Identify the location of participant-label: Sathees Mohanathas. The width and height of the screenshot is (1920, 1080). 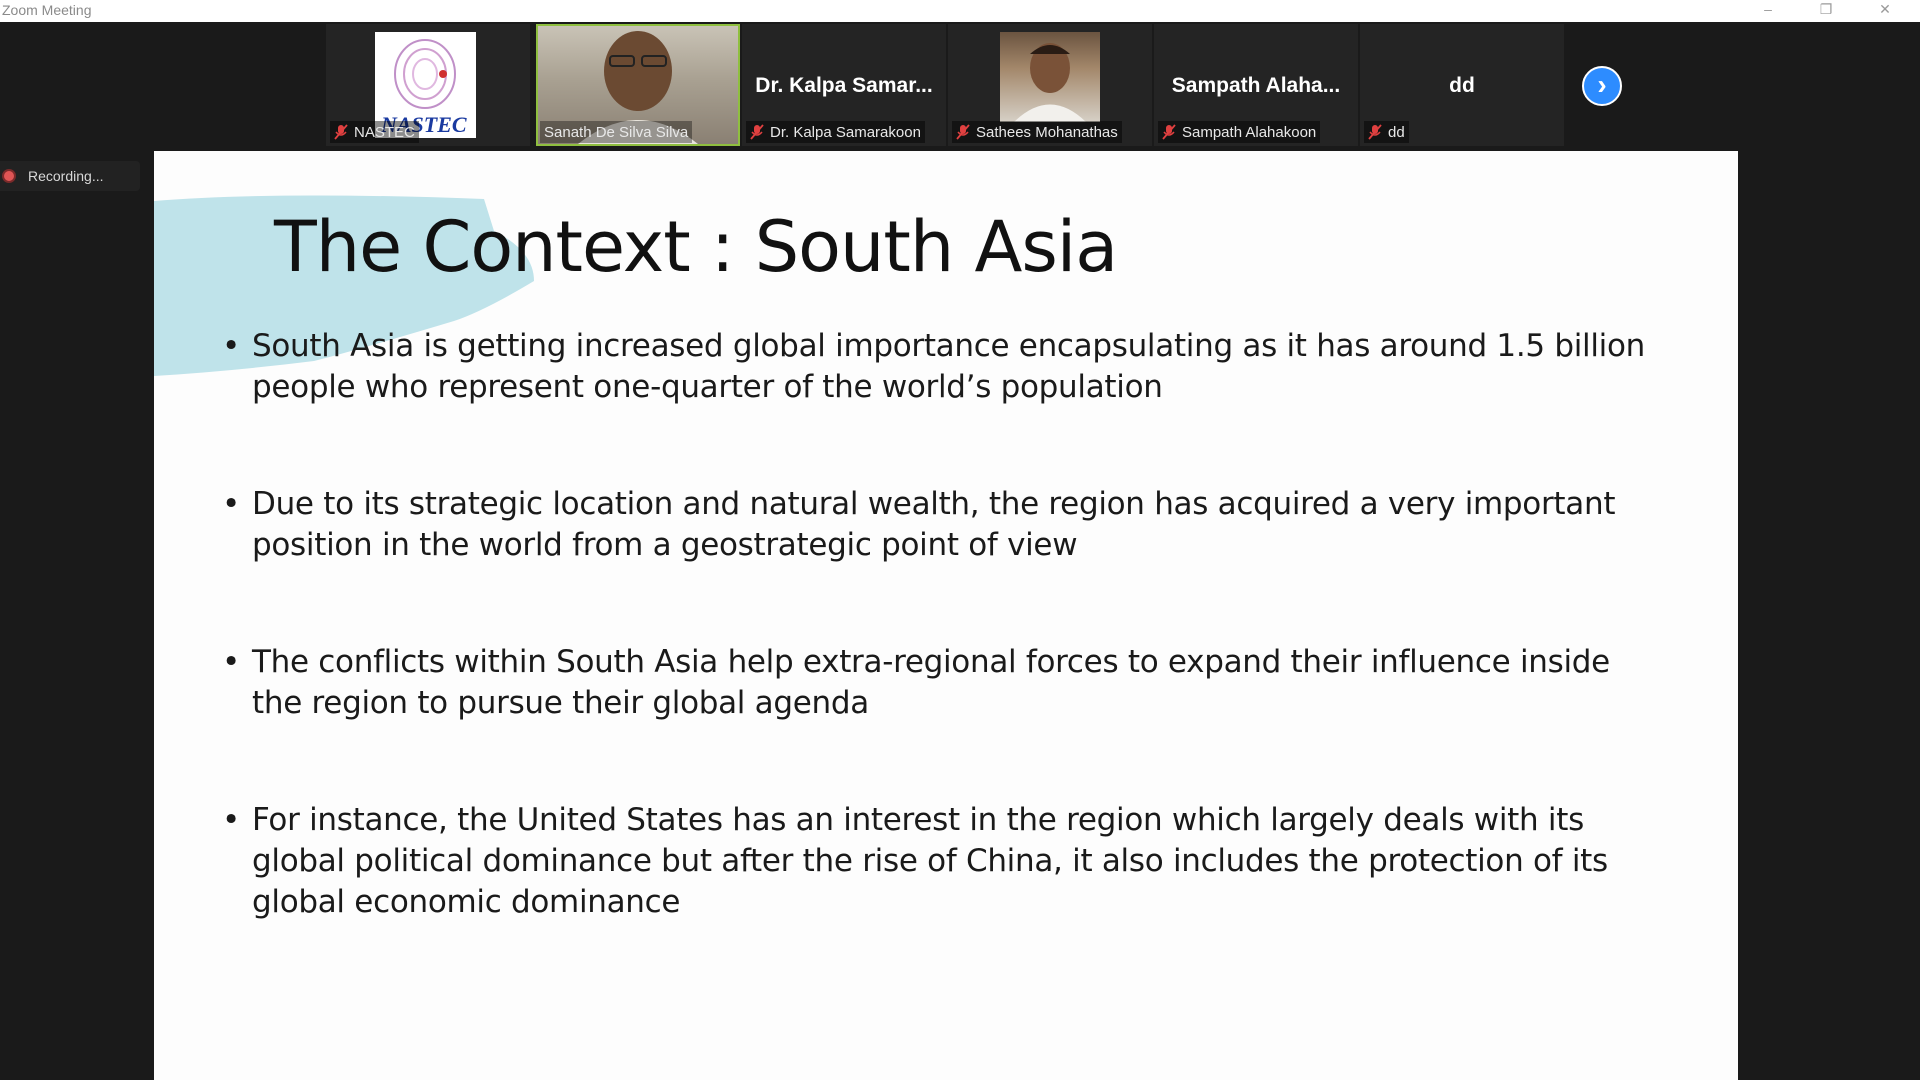
(1037, 132).